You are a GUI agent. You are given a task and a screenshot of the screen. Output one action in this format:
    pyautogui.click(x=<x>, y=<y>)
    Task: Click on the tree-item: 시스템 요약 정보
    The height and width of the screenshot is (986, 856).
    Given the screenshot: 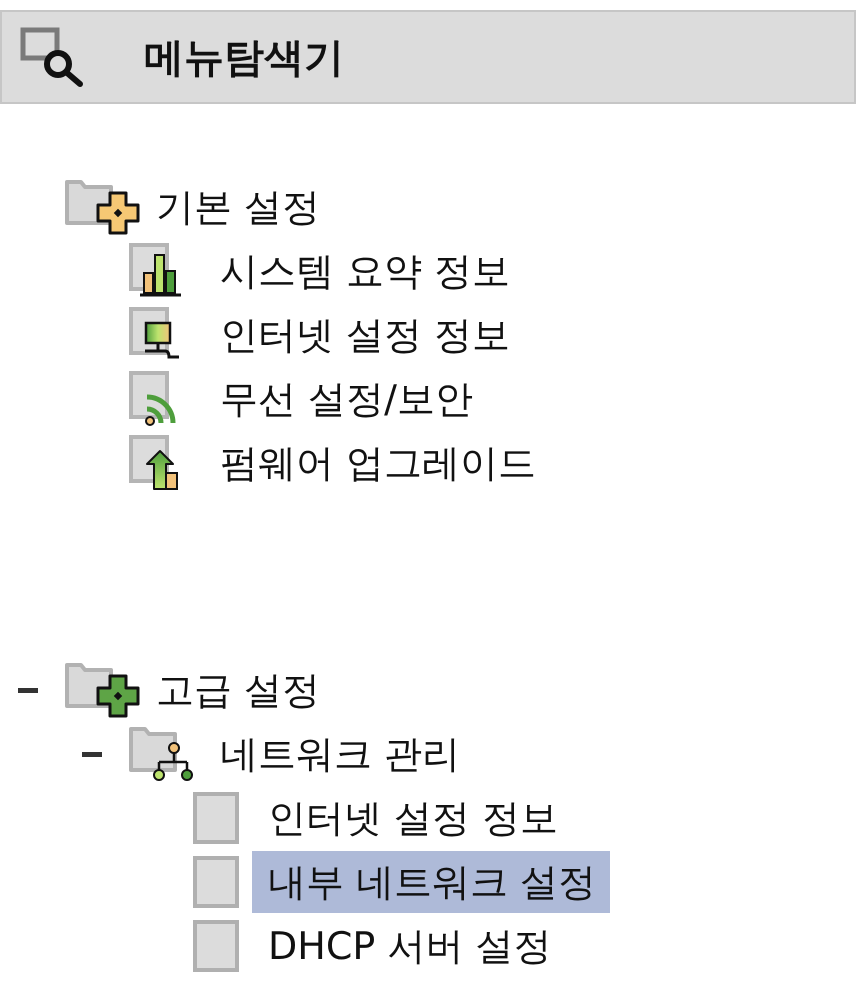 What is the action you would take?
    pyautogui.click(x=364, y=271)
    